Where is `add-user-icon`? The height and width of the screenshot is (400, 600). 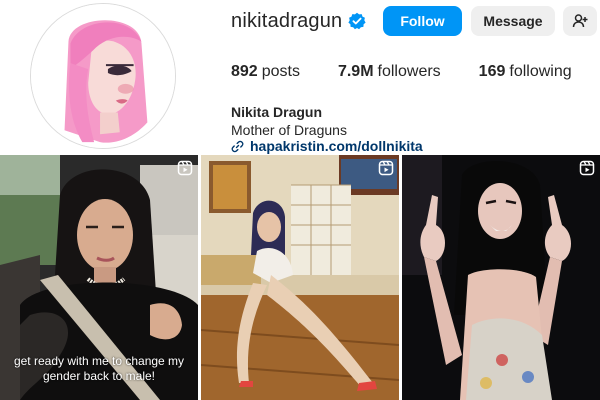
add-user-icon is located at coordinates (580, 21).